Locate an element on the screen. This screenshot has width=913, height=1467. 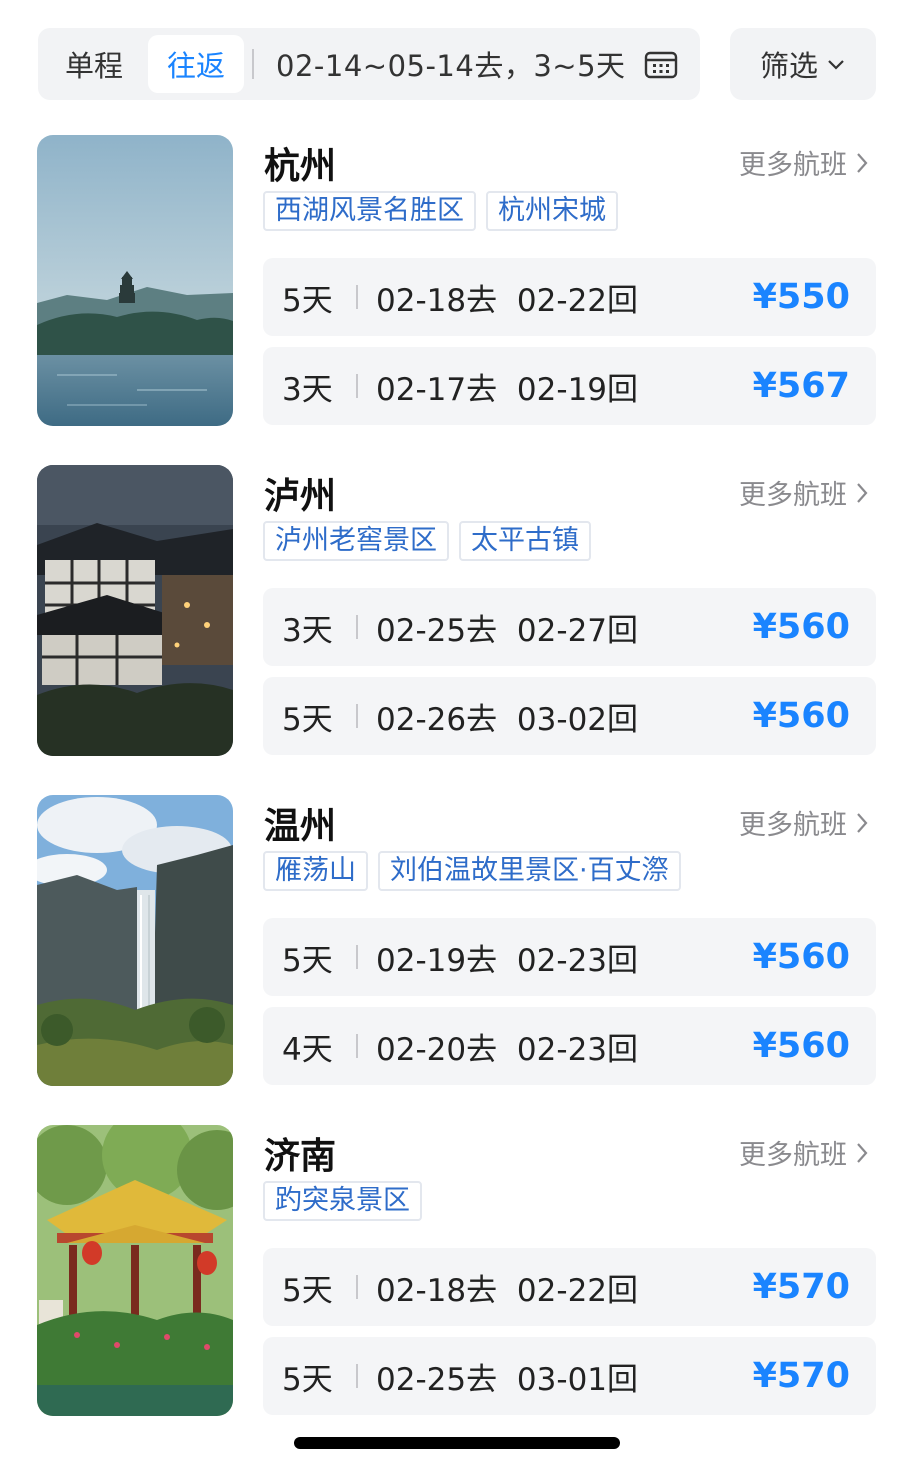
trip-dates: 02-25去 03-01回 is located at coordinates (507, 1379).